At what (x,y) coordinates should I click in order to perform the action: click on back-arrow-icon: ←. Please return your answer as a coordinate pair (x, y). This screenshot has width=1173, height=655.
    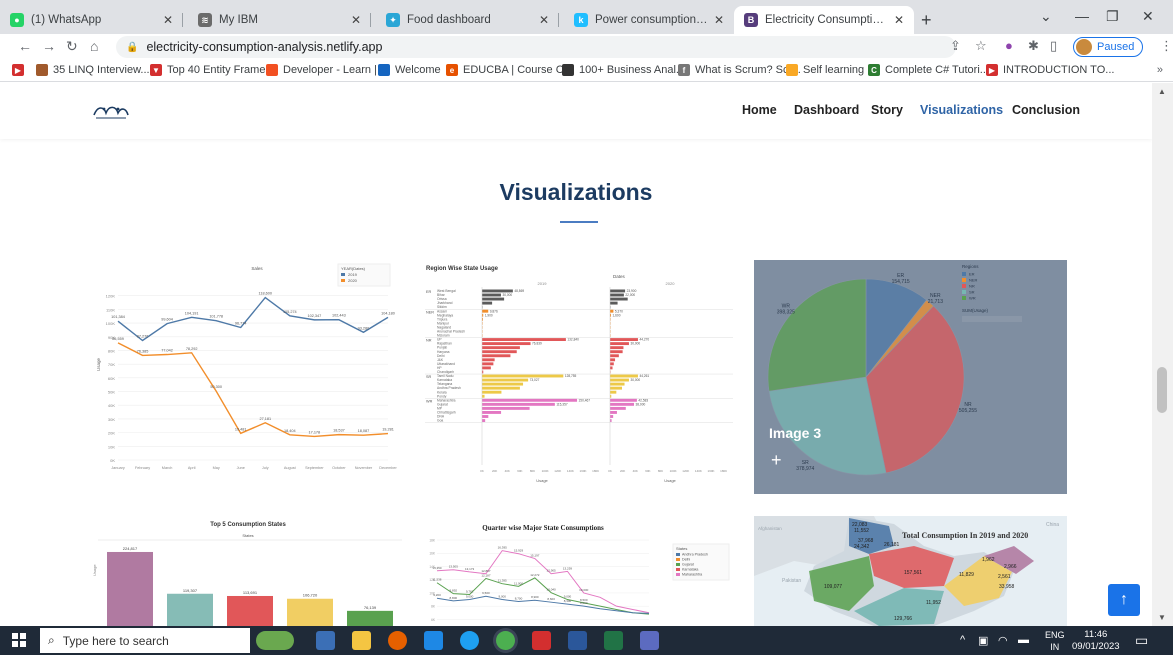
    Looking at the image, I should click on (25, 46).